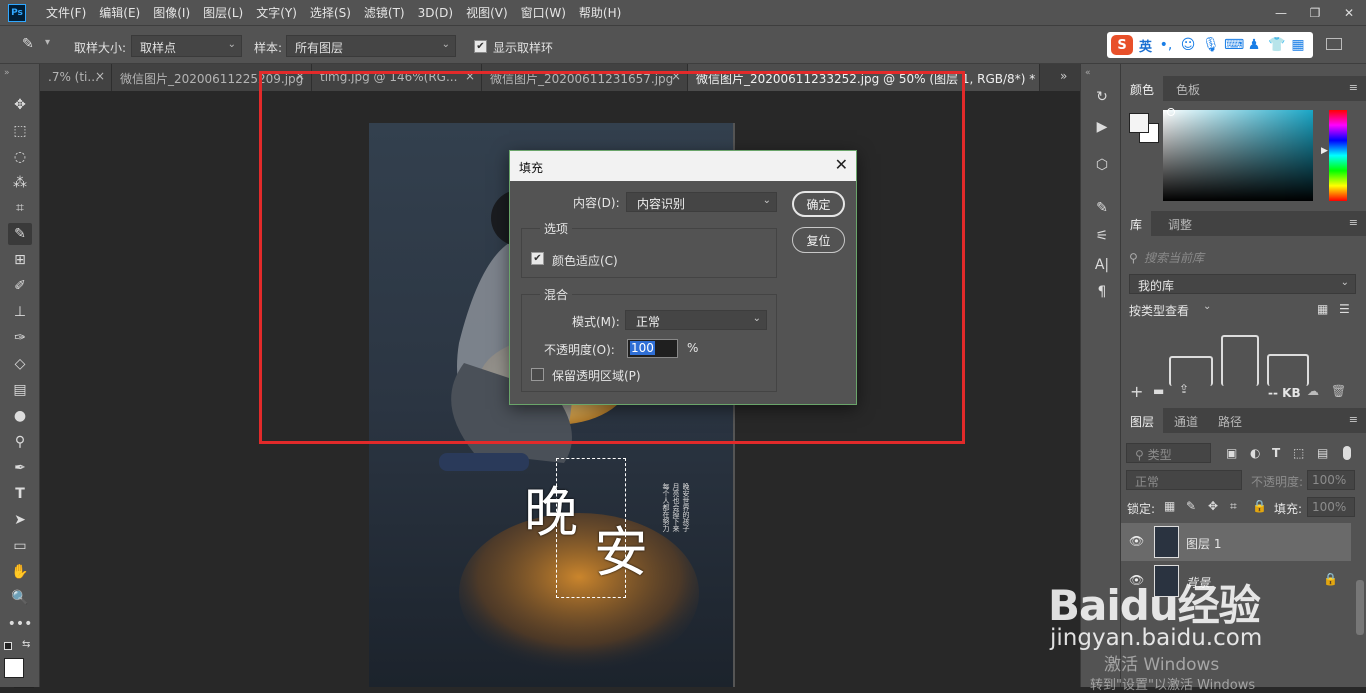 The height and width of the screenshot is (693, 1366). I want to click on fill-field: 100%, so click(1331, 507).